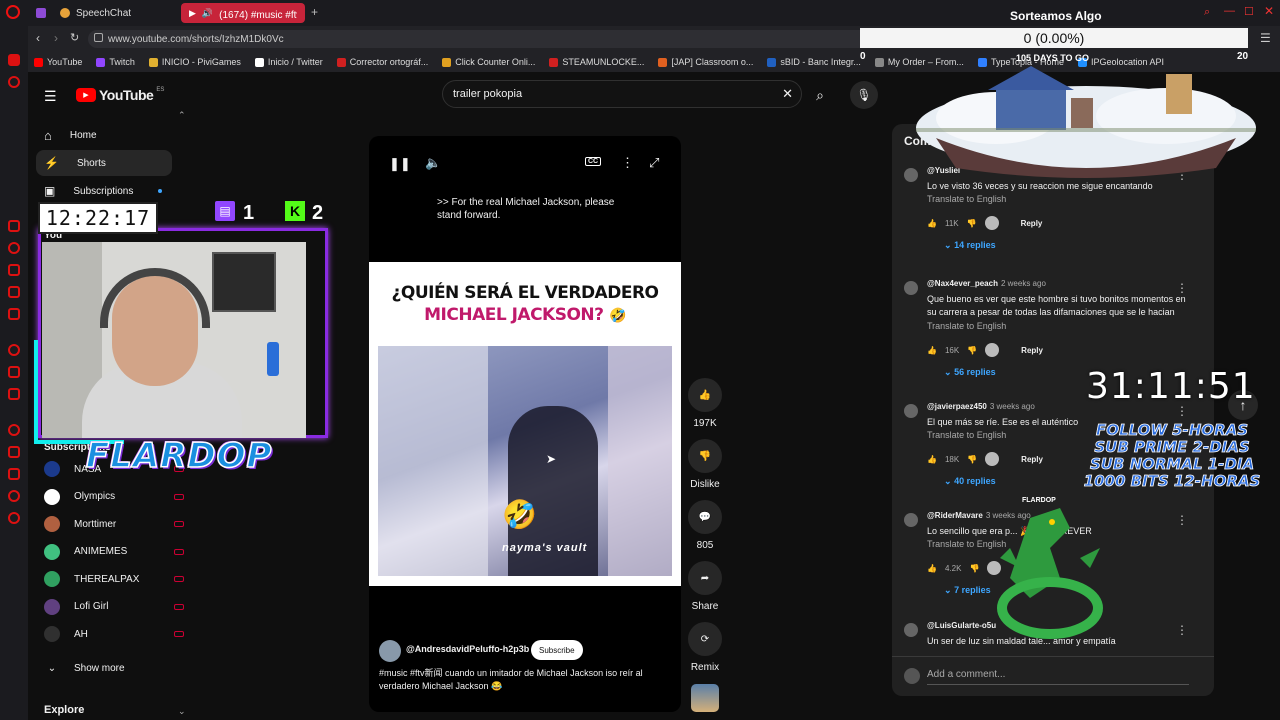  I want to click on channel-name: @AndresdavidPeluffo-h2p3b, so click(467, 649).